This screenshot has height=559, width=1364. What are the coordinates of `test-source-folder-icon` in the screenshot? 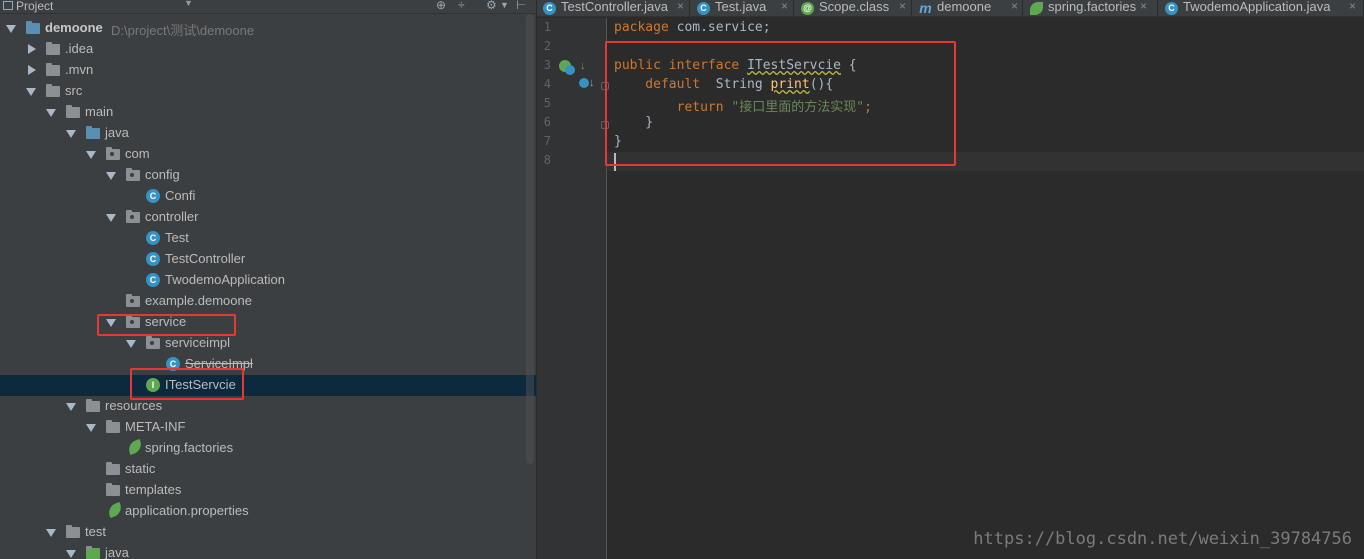 It's located at (93, 552).